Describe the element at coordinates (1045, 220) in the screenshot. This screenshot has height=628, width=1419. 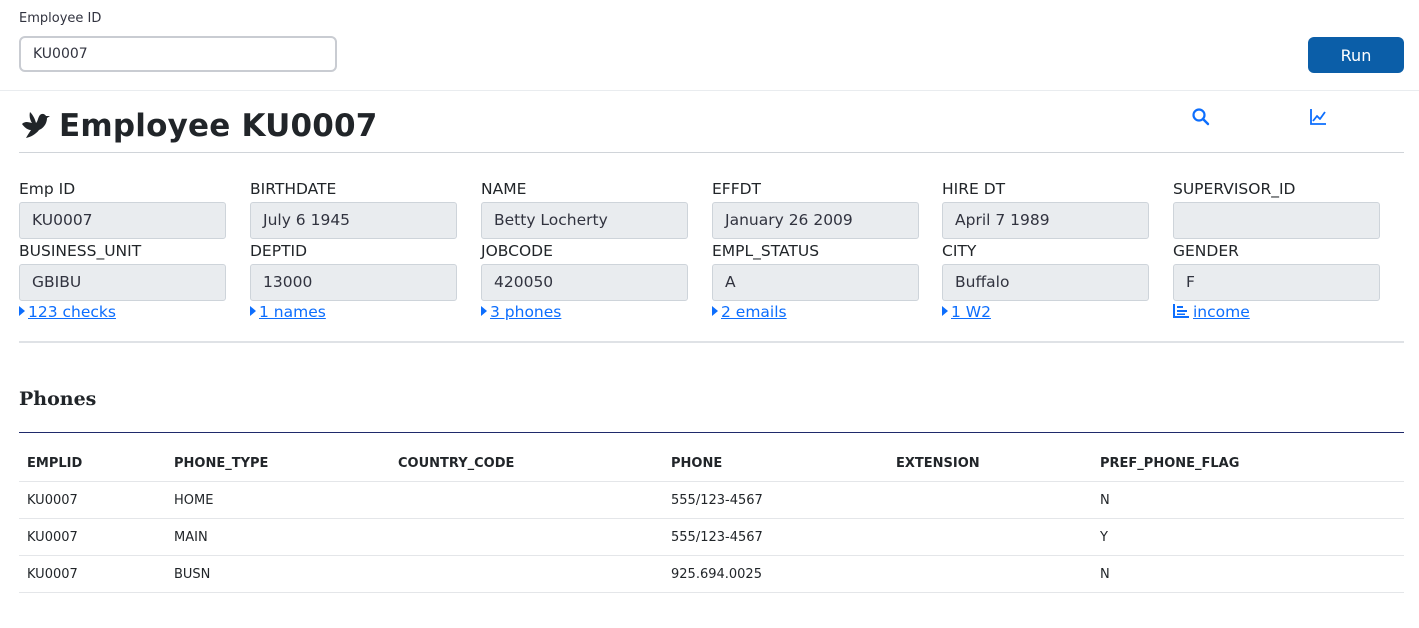
I see `field-value: April 7 1989` at that location.